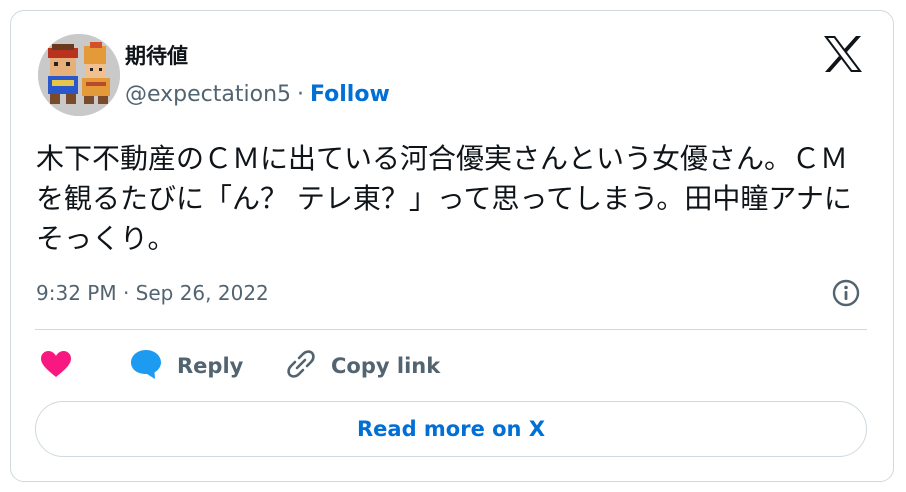 The width and height of the screenshot is (906, 492). I want to click on read-more-button: Read more on X, so click(451, 429).